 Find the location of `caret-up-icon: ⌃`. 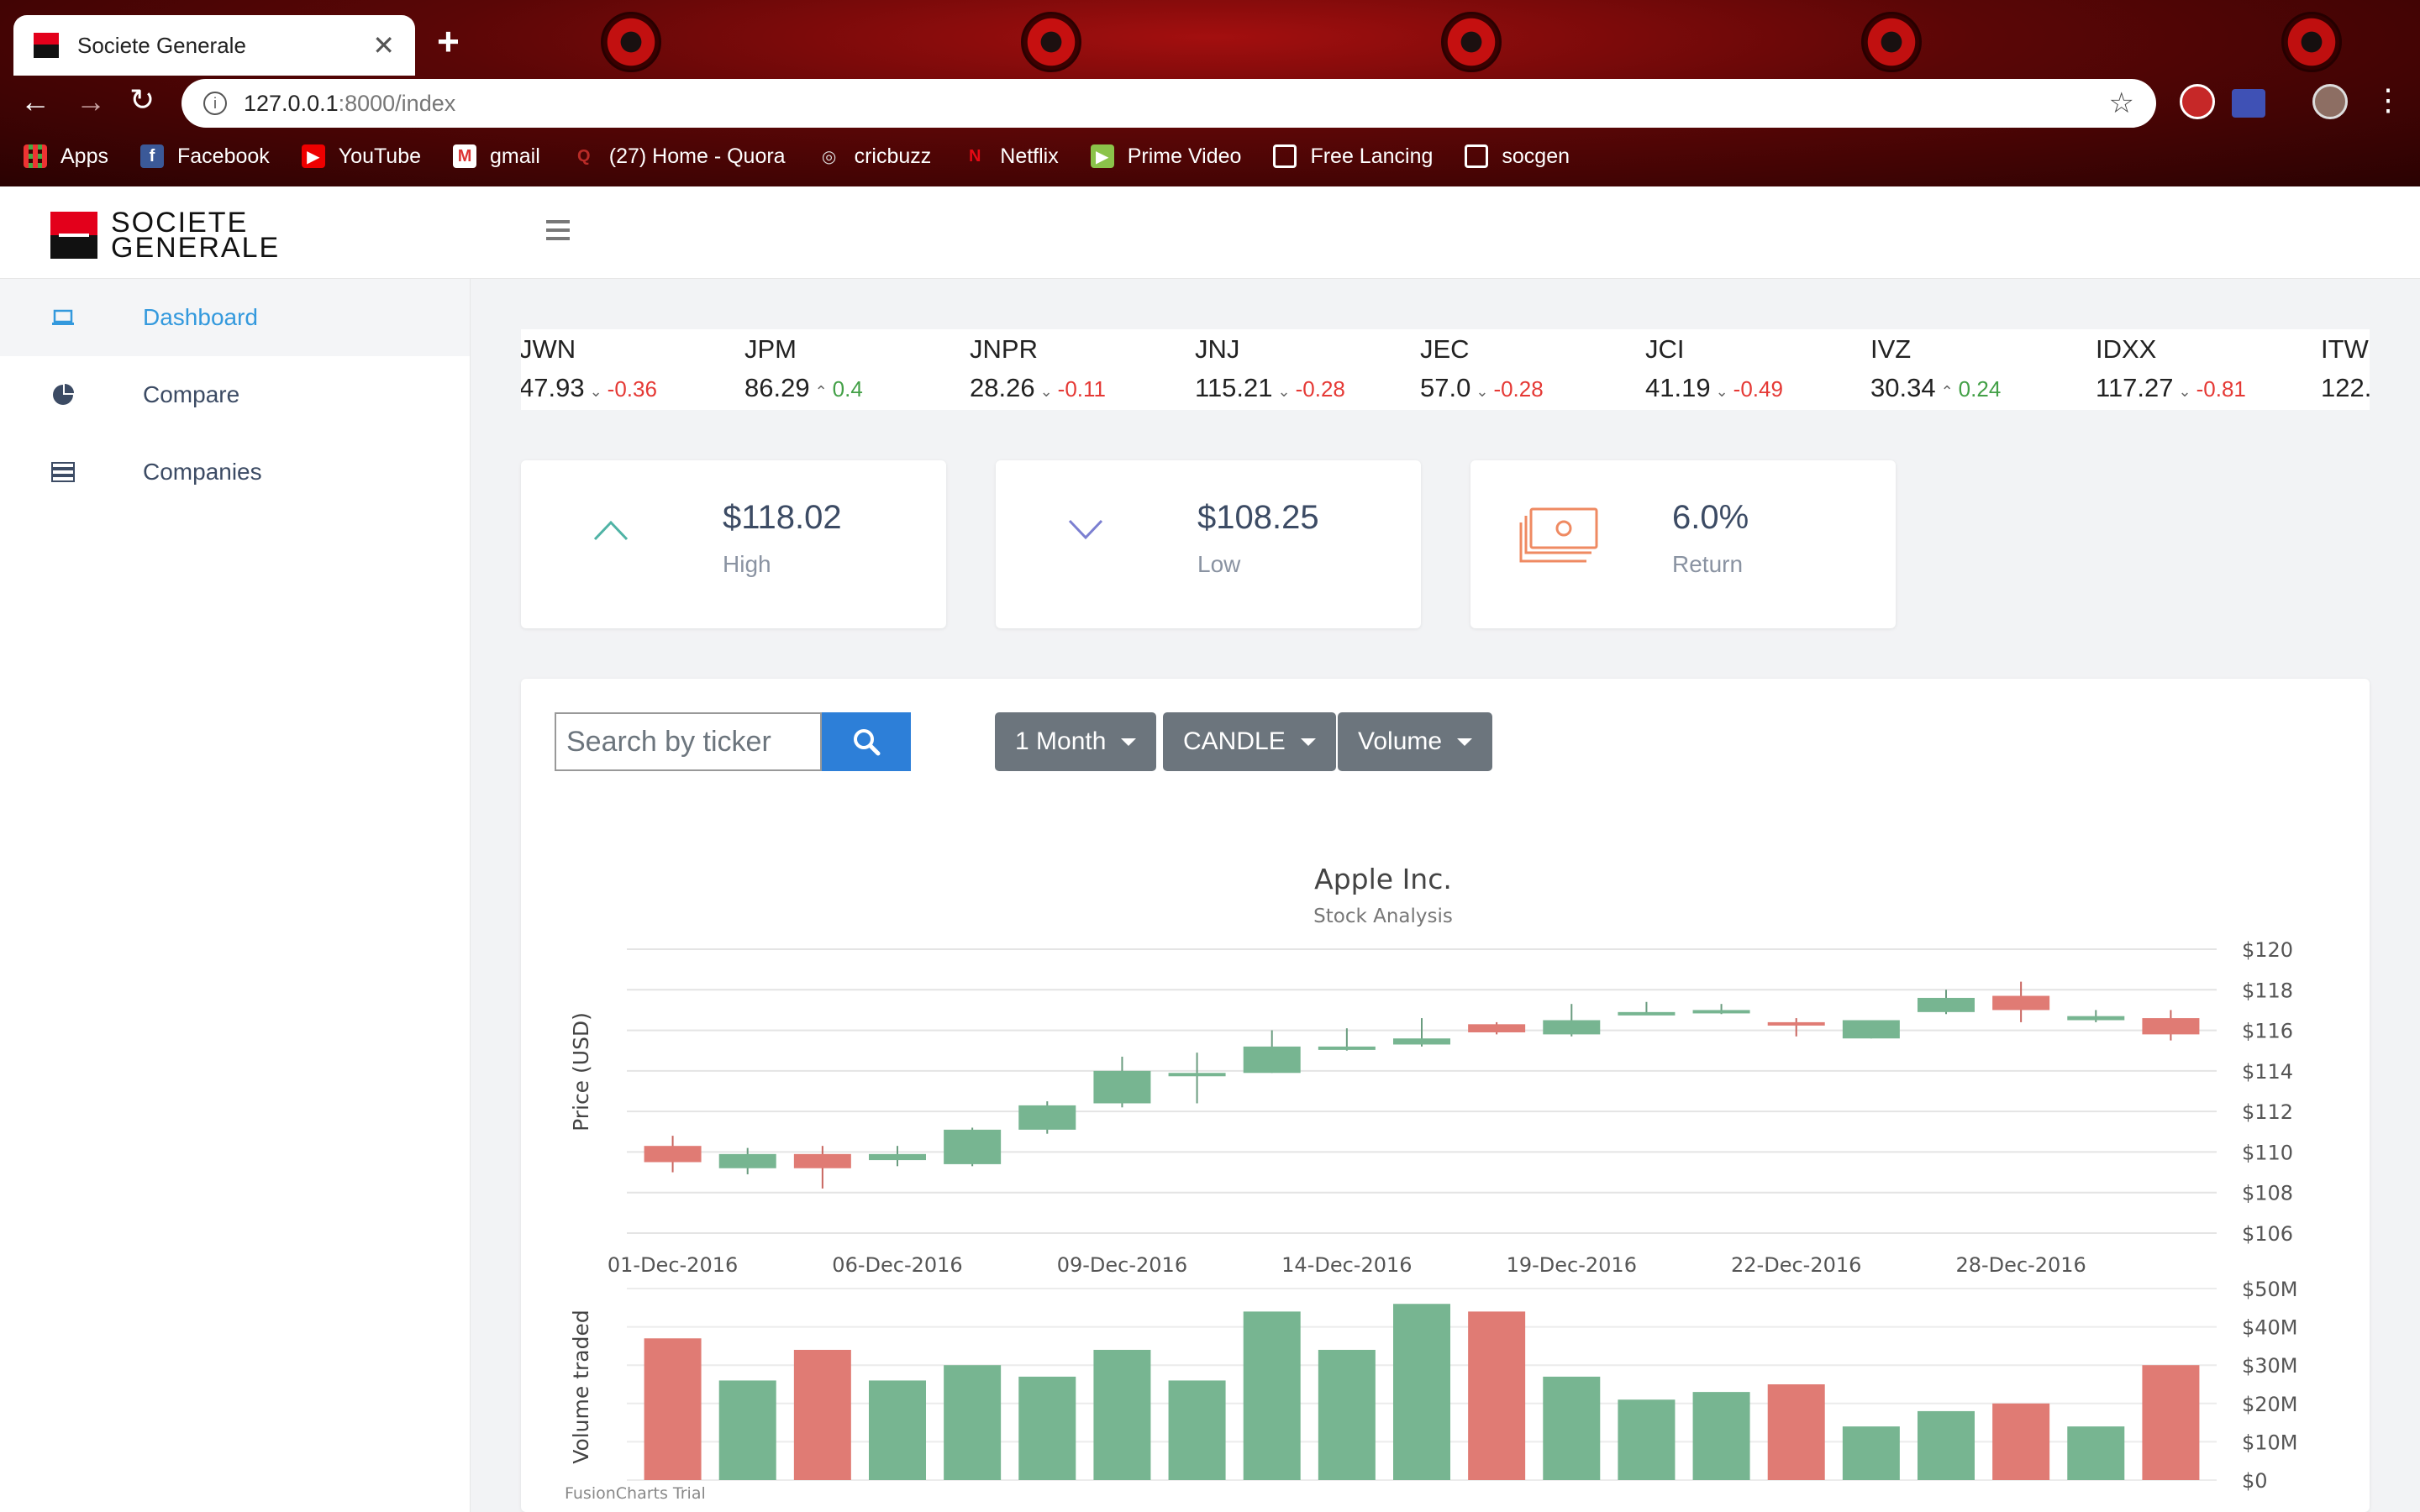

caret-up-icon: ⌃ is located at coordinates (1947, 391).